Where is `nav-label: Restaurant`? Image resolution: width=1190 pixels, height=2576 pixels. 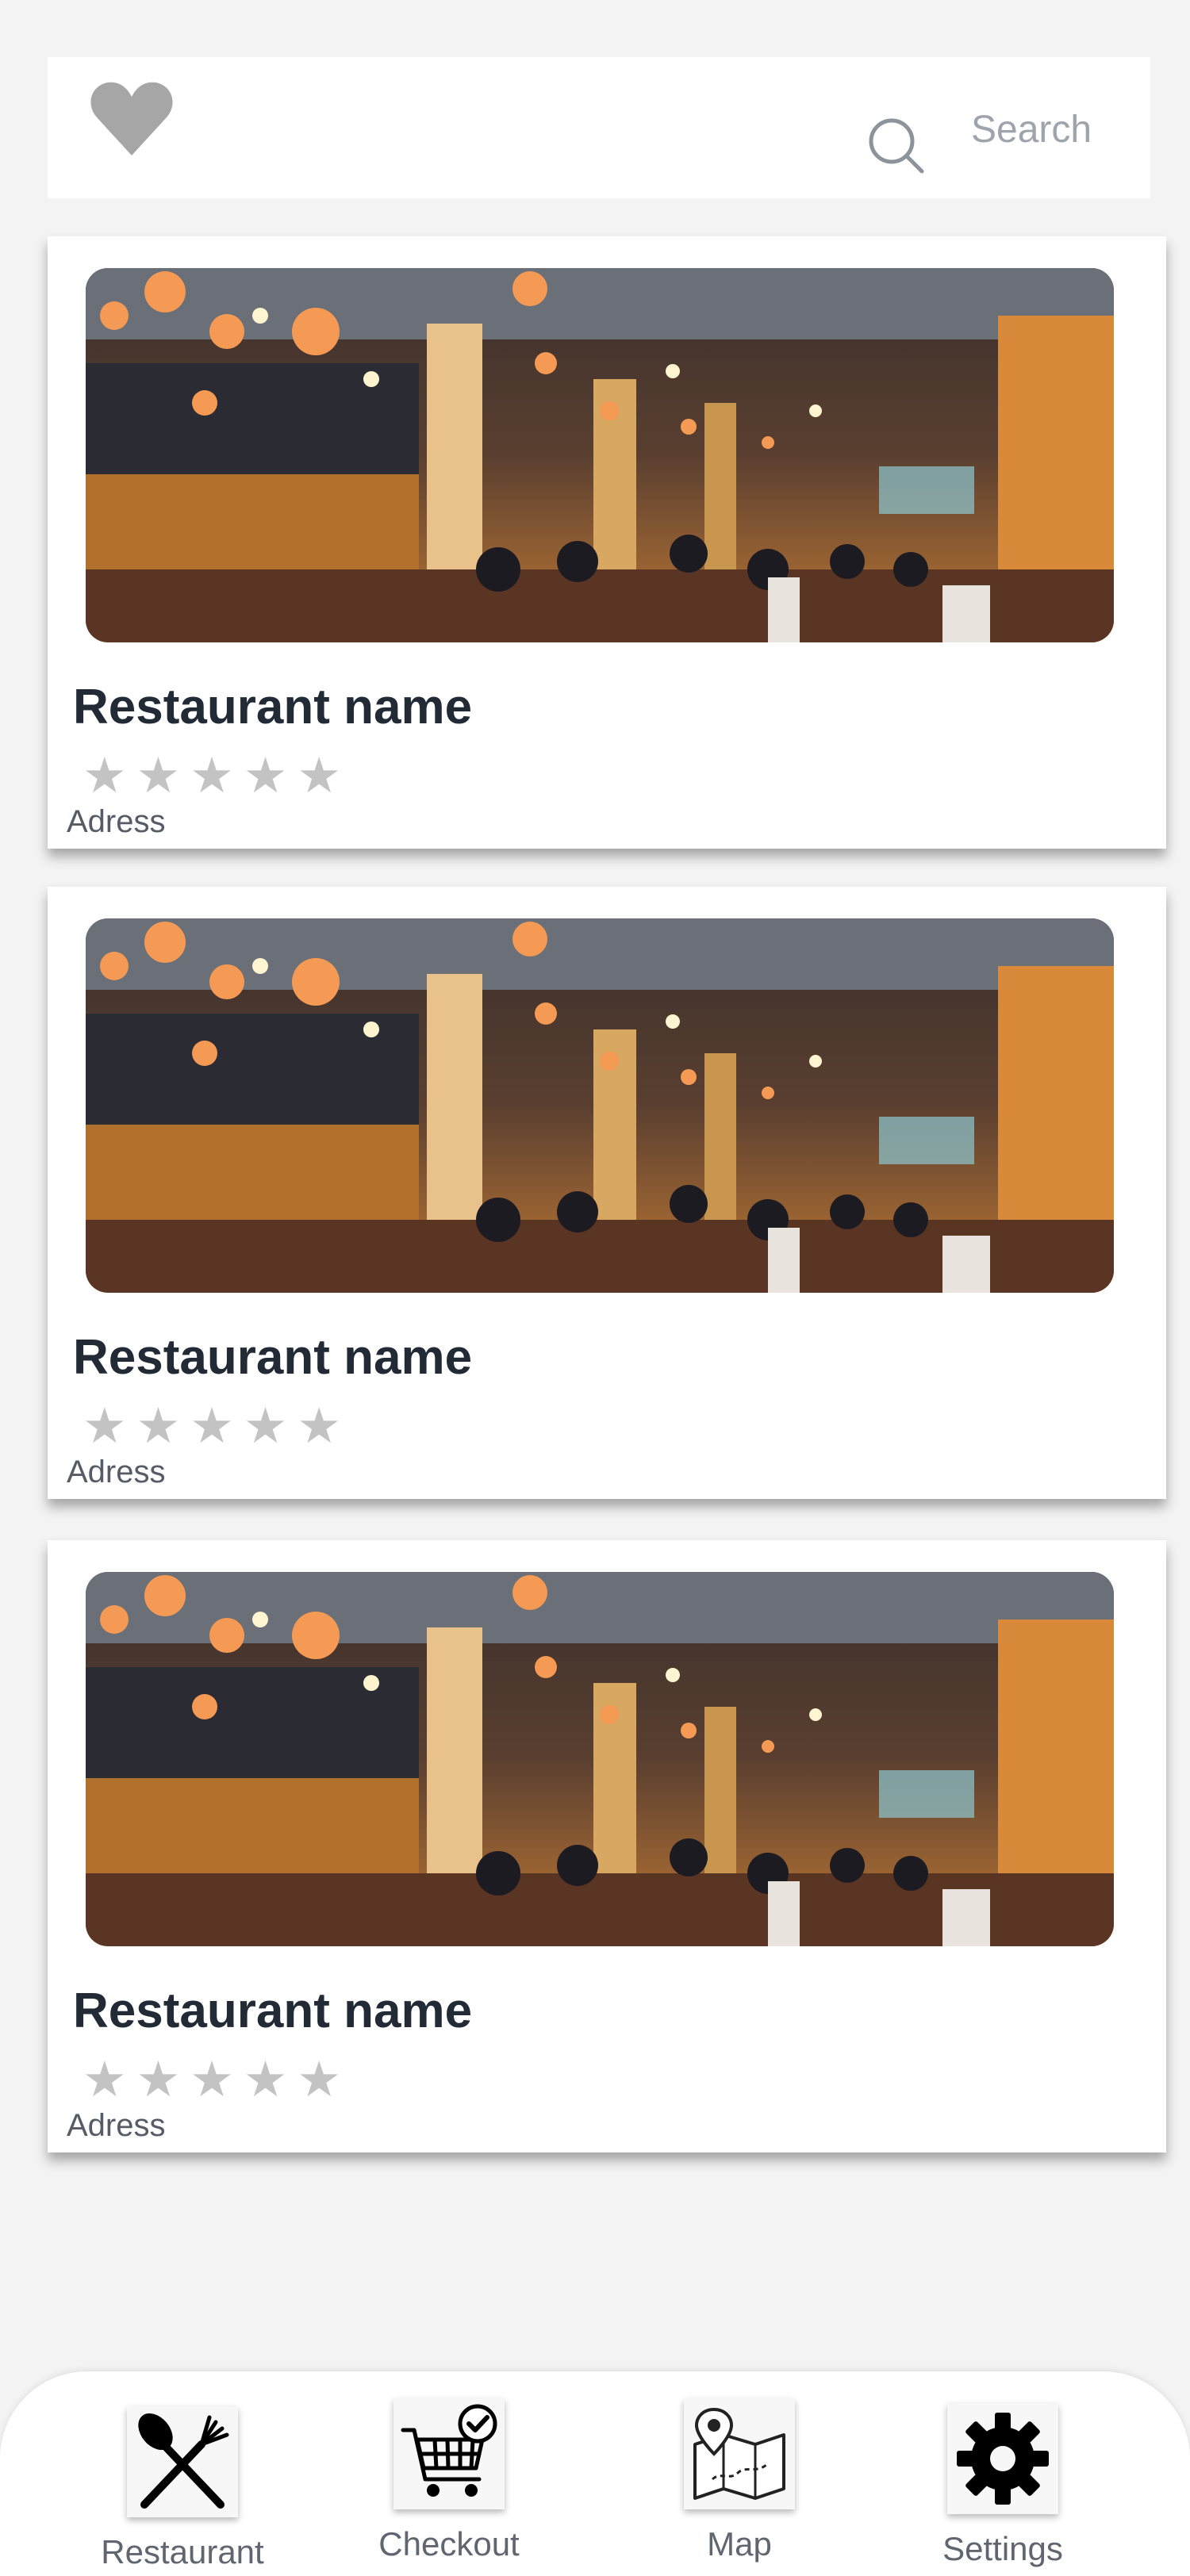 nav-label: Restaurant is located at coordinates (182, 2552).